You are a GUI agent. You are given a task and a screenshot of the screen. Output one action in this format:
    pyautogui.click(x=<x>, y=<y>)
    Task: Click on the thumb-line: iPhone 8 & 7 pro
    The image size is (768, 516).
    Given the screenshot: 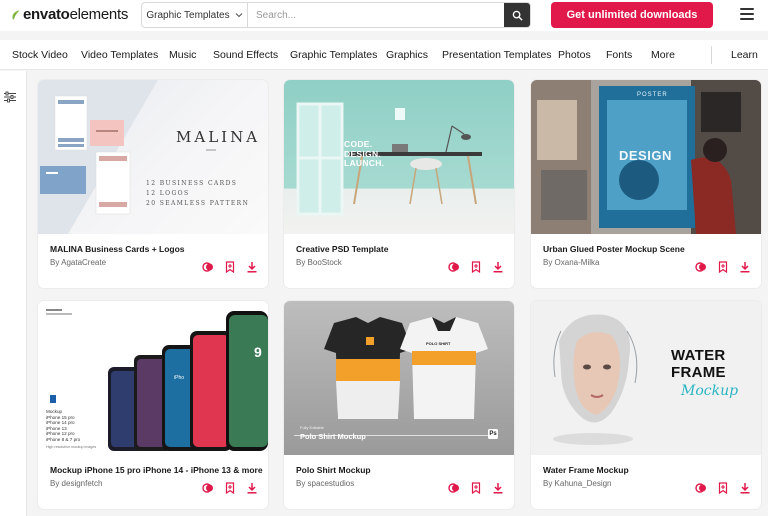 What is the action you would take?
    pyautogui.click(x=63, y=439)
    